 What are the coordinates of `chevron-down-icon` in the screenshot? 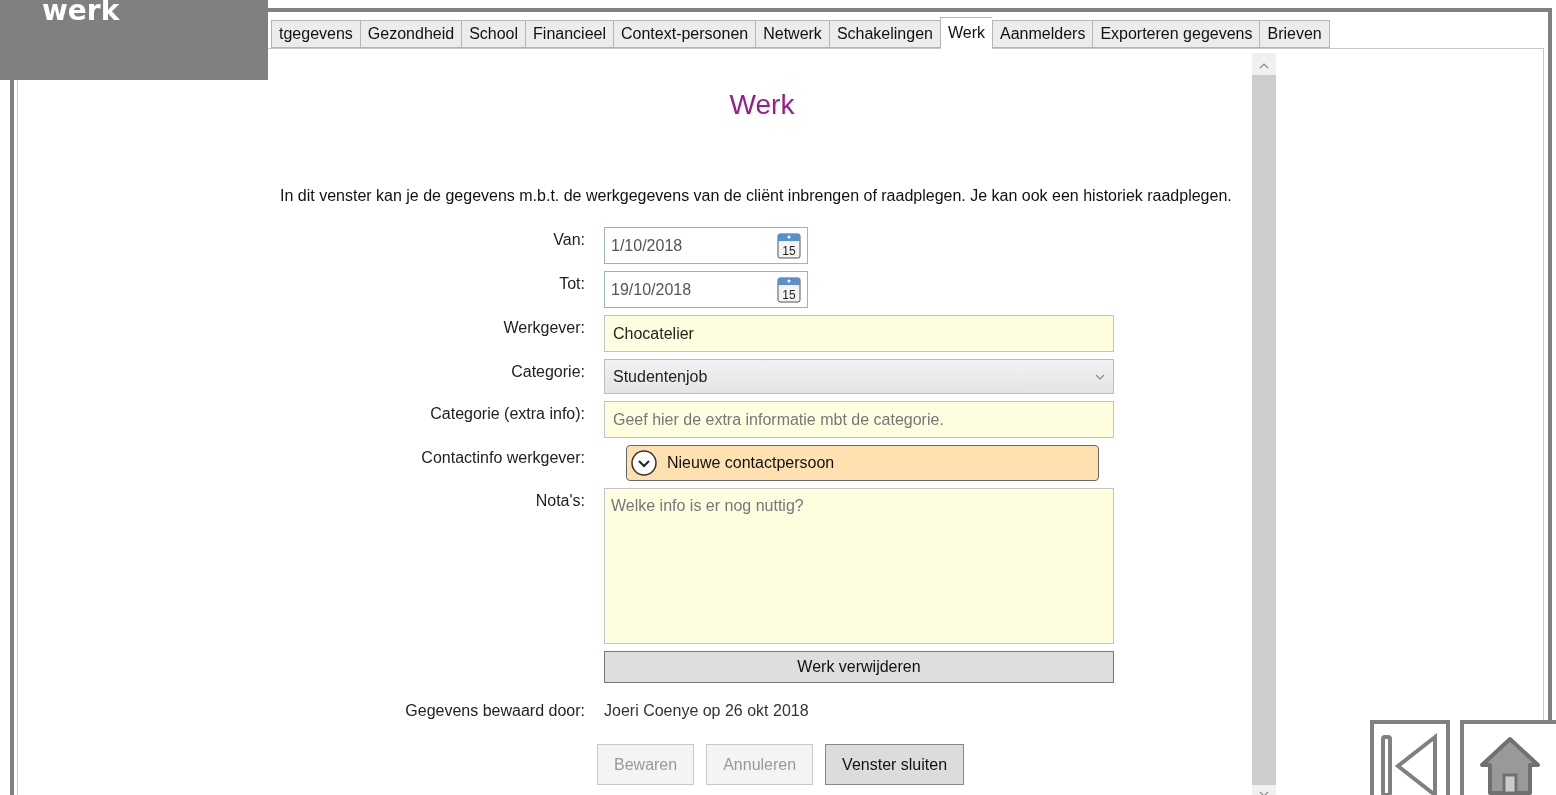 It's located at (1100, 376).